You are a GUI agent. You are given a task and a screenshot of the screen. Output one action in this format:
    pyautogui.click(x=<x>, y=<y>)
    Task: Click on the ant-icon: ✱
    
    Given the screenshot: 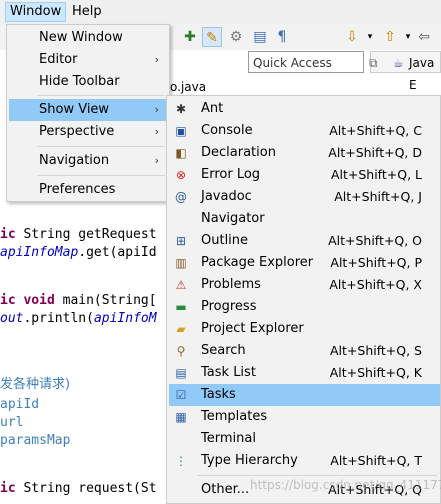 What is the action you would take?
    pyautogui.click(x=181, y=109)
    